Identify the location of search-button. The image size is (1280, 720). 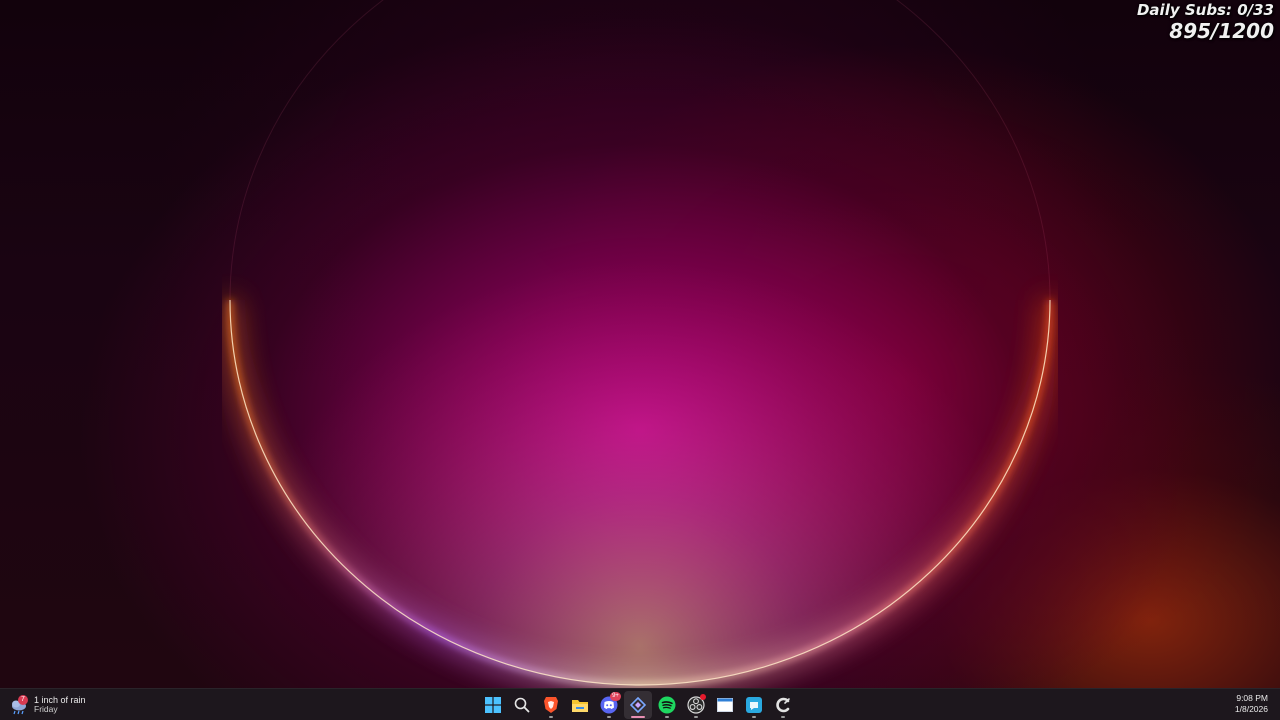
(522, 705).